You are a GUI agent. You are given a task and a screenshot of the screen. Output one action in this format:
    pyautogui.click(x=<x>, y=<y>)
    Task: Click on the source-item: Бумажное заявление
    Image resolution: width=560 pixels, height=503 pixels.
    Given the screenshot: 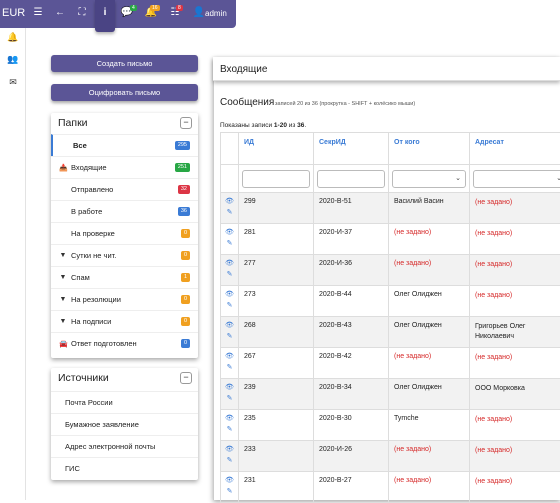 What is the action you would take?
    pyautogui.click(x=124, y=424)
    